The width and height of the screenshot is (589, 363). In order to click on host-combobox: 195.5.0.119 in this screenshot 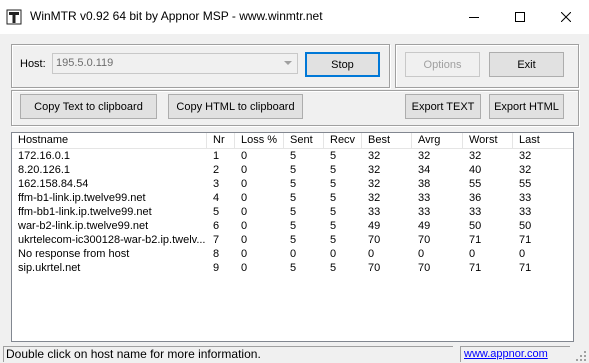, I will do `click(175, 63)`.